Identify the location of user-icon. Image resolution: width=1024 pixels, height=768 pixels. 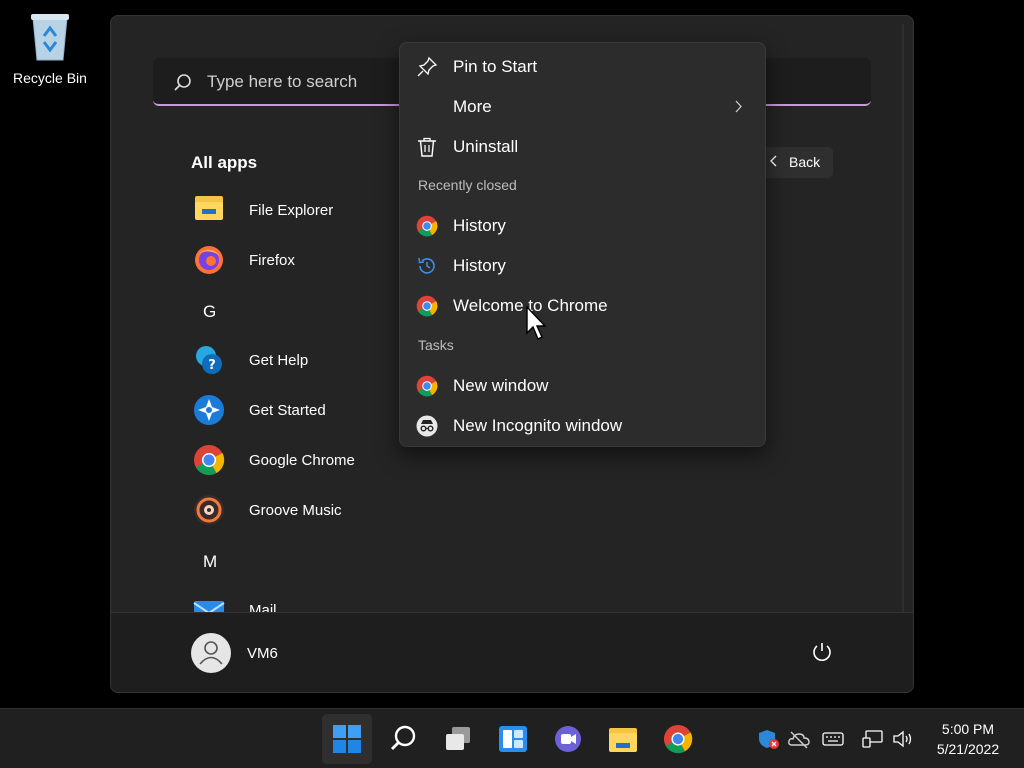
(211, 653).